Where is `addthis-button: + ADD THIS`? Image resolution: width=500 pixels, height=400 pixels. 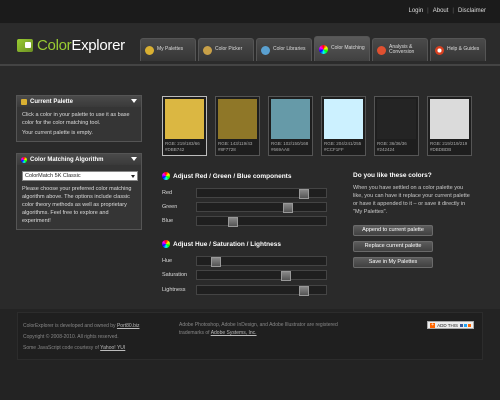 addthis-button: + ADD THIS is located at coordinates (450, 325).